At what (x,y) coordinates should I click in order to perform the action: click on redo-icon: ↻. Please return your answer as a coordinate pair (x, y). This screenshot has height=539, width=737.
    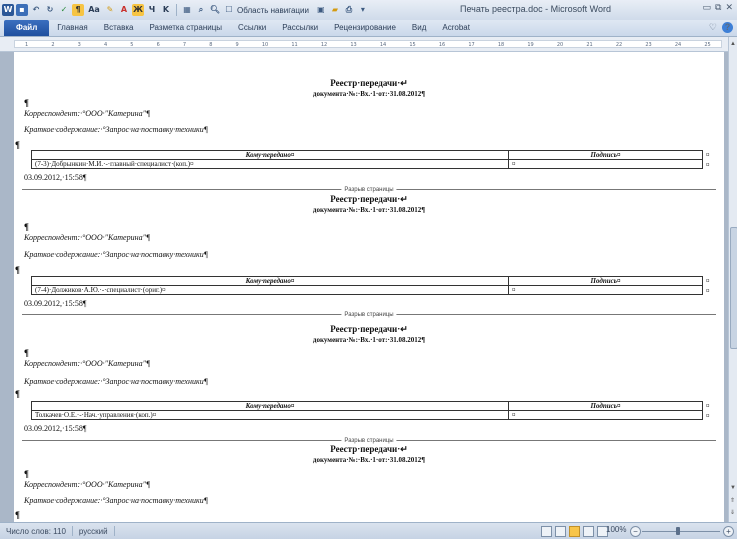
    Looking at the image, I should click on (50, 10).